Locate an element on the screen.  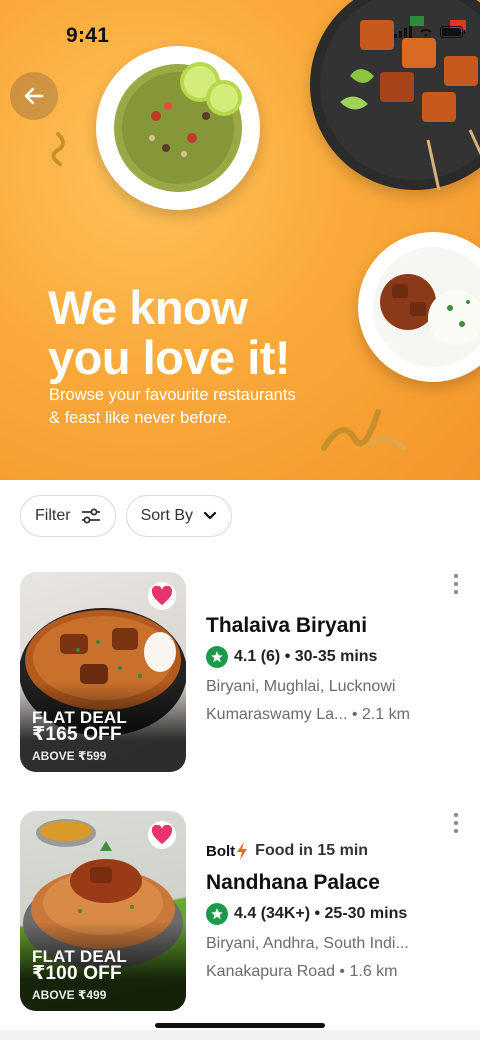
filter-button: Filter is located at coordinates (68, 516).